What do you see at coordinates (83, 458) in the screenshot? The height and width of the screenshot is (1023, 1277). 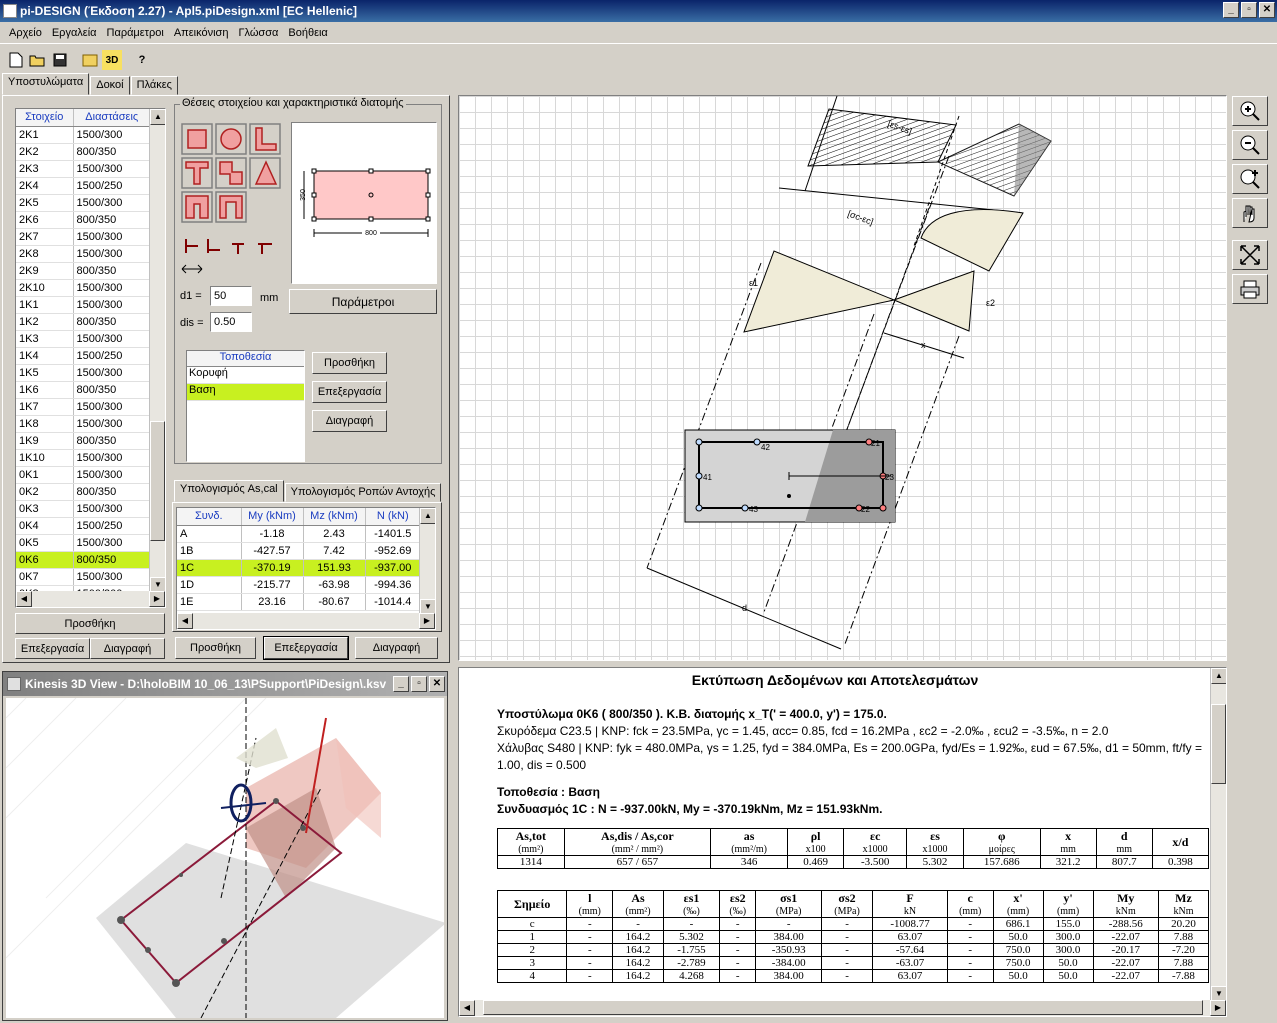 I see `column-row: 1K10 1500/300` at bounding box center [83, 458].